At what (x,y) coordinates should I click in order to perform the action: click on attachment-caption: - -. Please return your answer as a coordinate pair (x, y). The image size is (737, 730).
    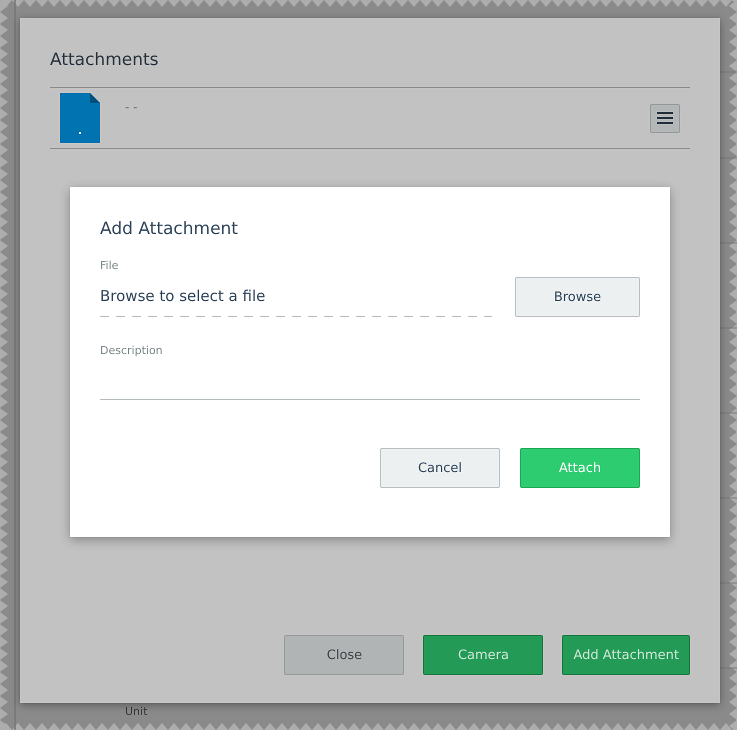
    Looking at the image, I should click on (131, 107).